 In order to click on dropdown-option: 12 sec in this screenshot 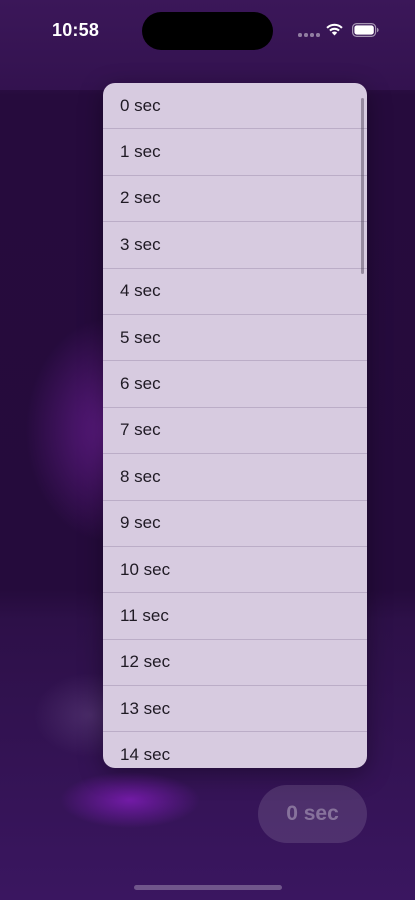, I will do `click(235, 663)`.